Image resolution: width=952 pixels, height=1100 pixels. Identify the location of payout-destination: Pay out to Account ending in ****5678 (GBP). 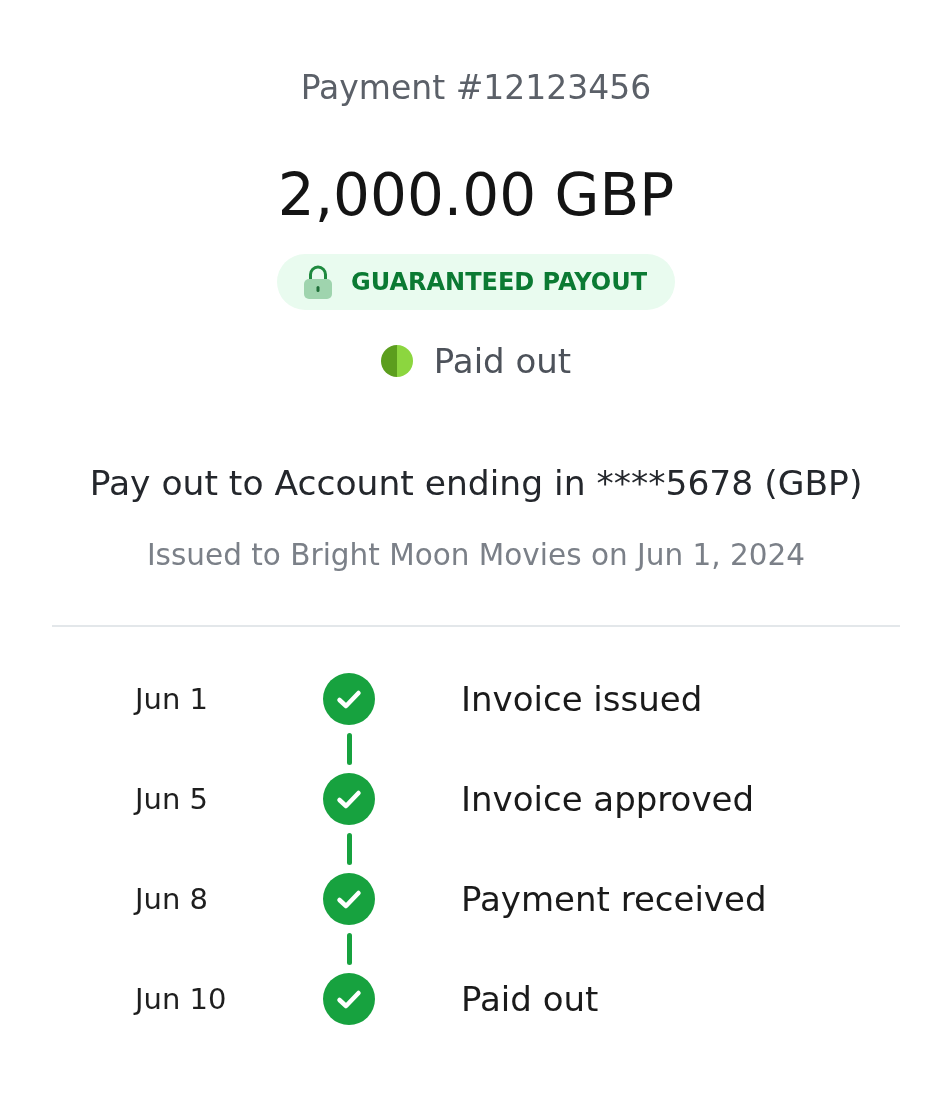
(476, 483).